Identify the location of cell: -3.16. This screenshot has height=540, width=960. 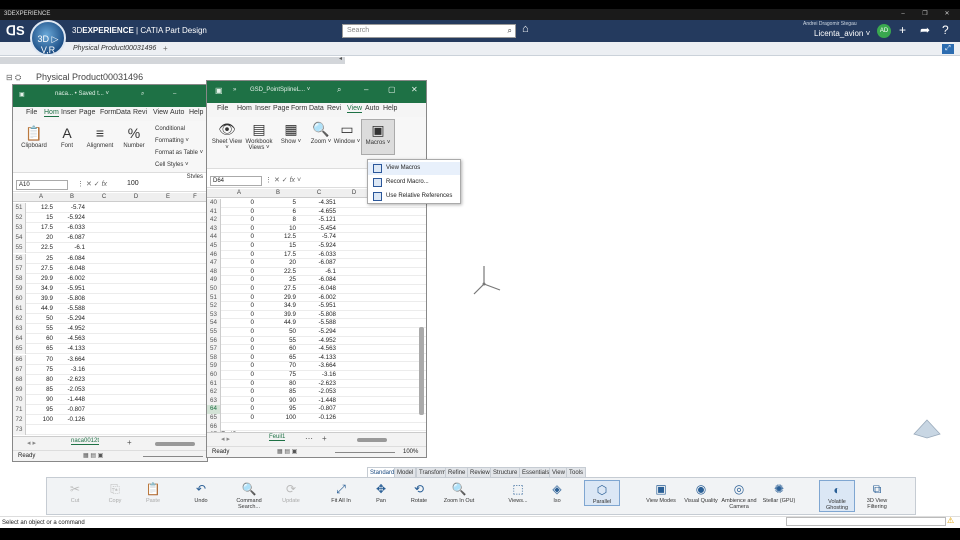
(70, 370).